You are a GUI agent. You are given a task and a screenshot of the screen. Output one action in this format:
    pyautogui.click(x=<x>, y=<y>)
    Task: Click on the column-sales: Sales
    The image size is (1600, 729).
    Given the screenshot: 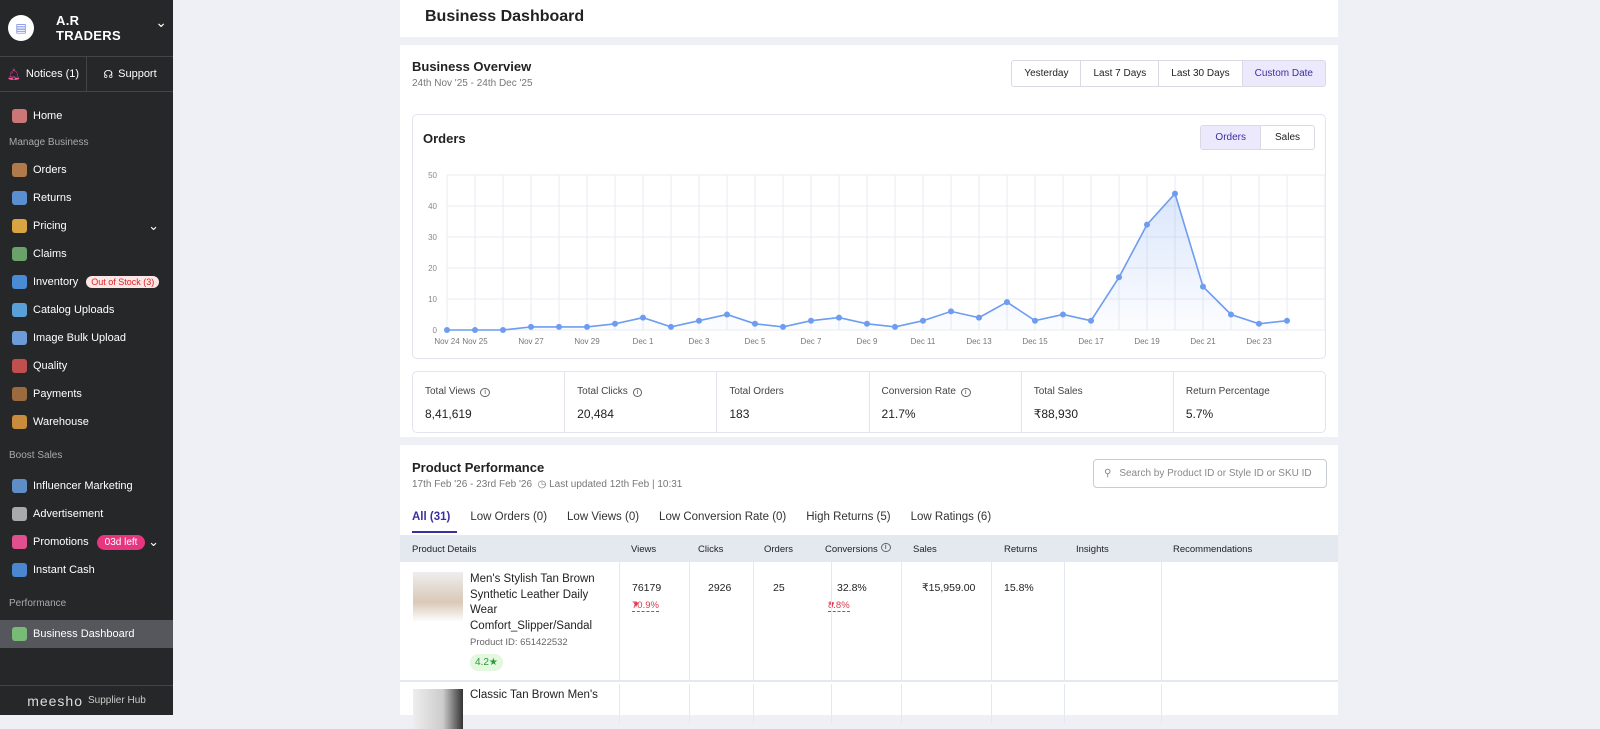 What is the action you would take?
    pyautogui.click(x=925, y=549)
    